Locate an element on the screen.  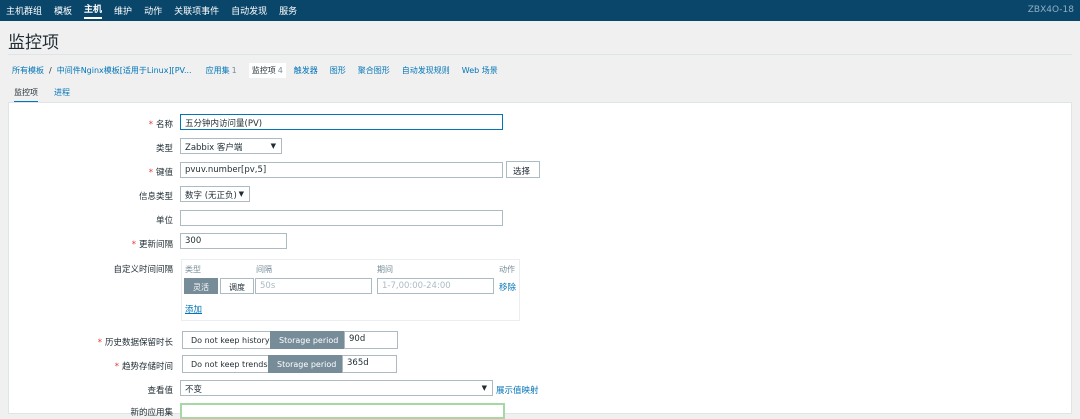
type-select-value: Zabbix 客户端 is located at coordinates (214, 148).